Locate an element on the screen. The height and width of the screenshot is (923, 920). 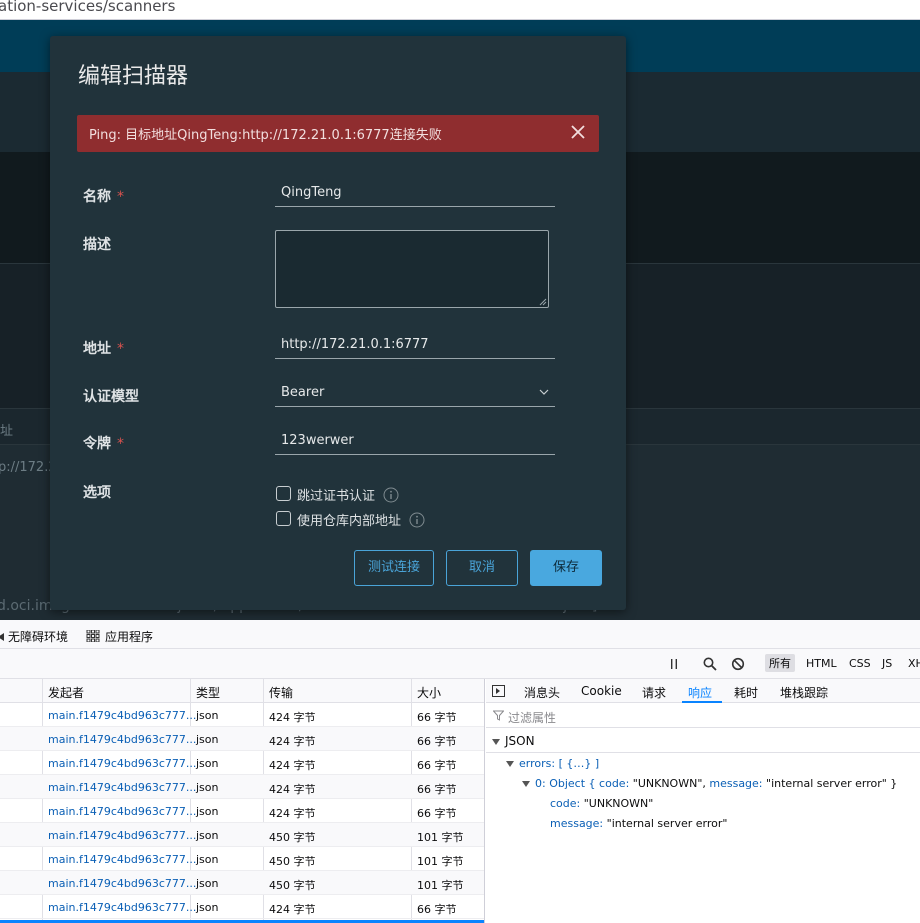
save-button: 保存 is located at coordinates (566, 568).